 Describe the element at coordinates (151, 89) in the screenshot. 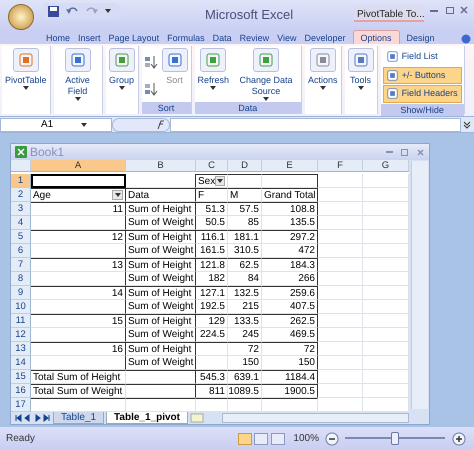

I see `sort-descending-icon` at that location.